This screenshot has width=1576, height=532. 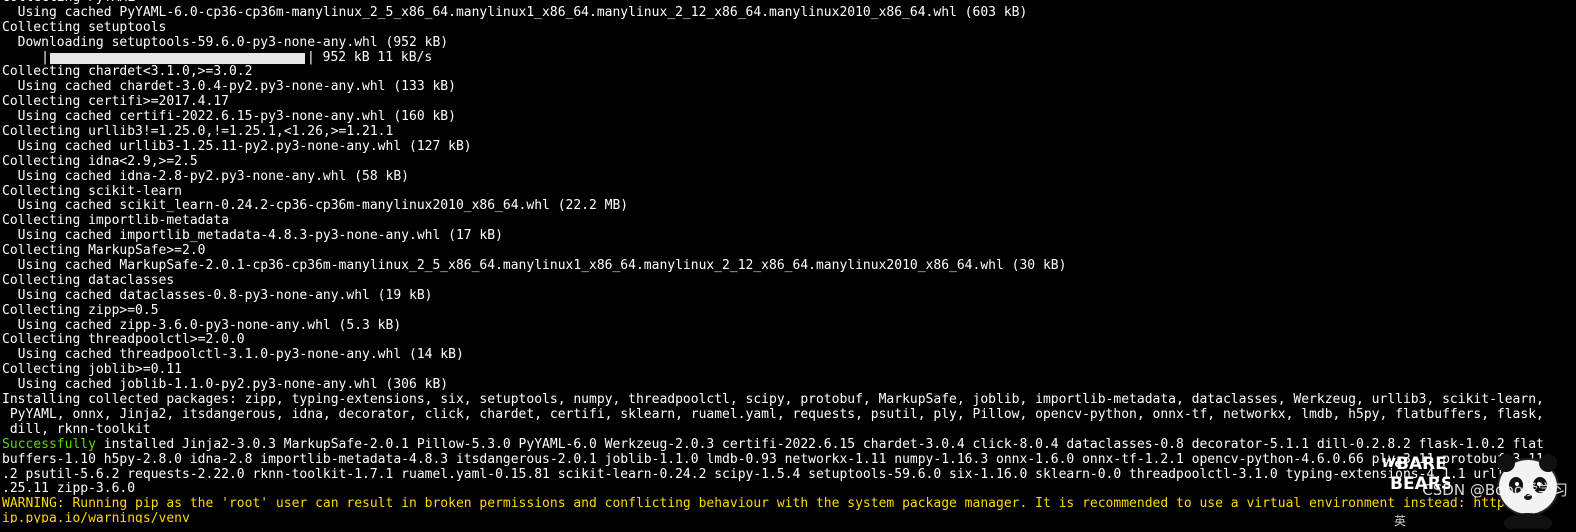 What do you see at coordinates (177, 58) in the screenshot?
I see `progress-bar` at bounding box center [177, 58].